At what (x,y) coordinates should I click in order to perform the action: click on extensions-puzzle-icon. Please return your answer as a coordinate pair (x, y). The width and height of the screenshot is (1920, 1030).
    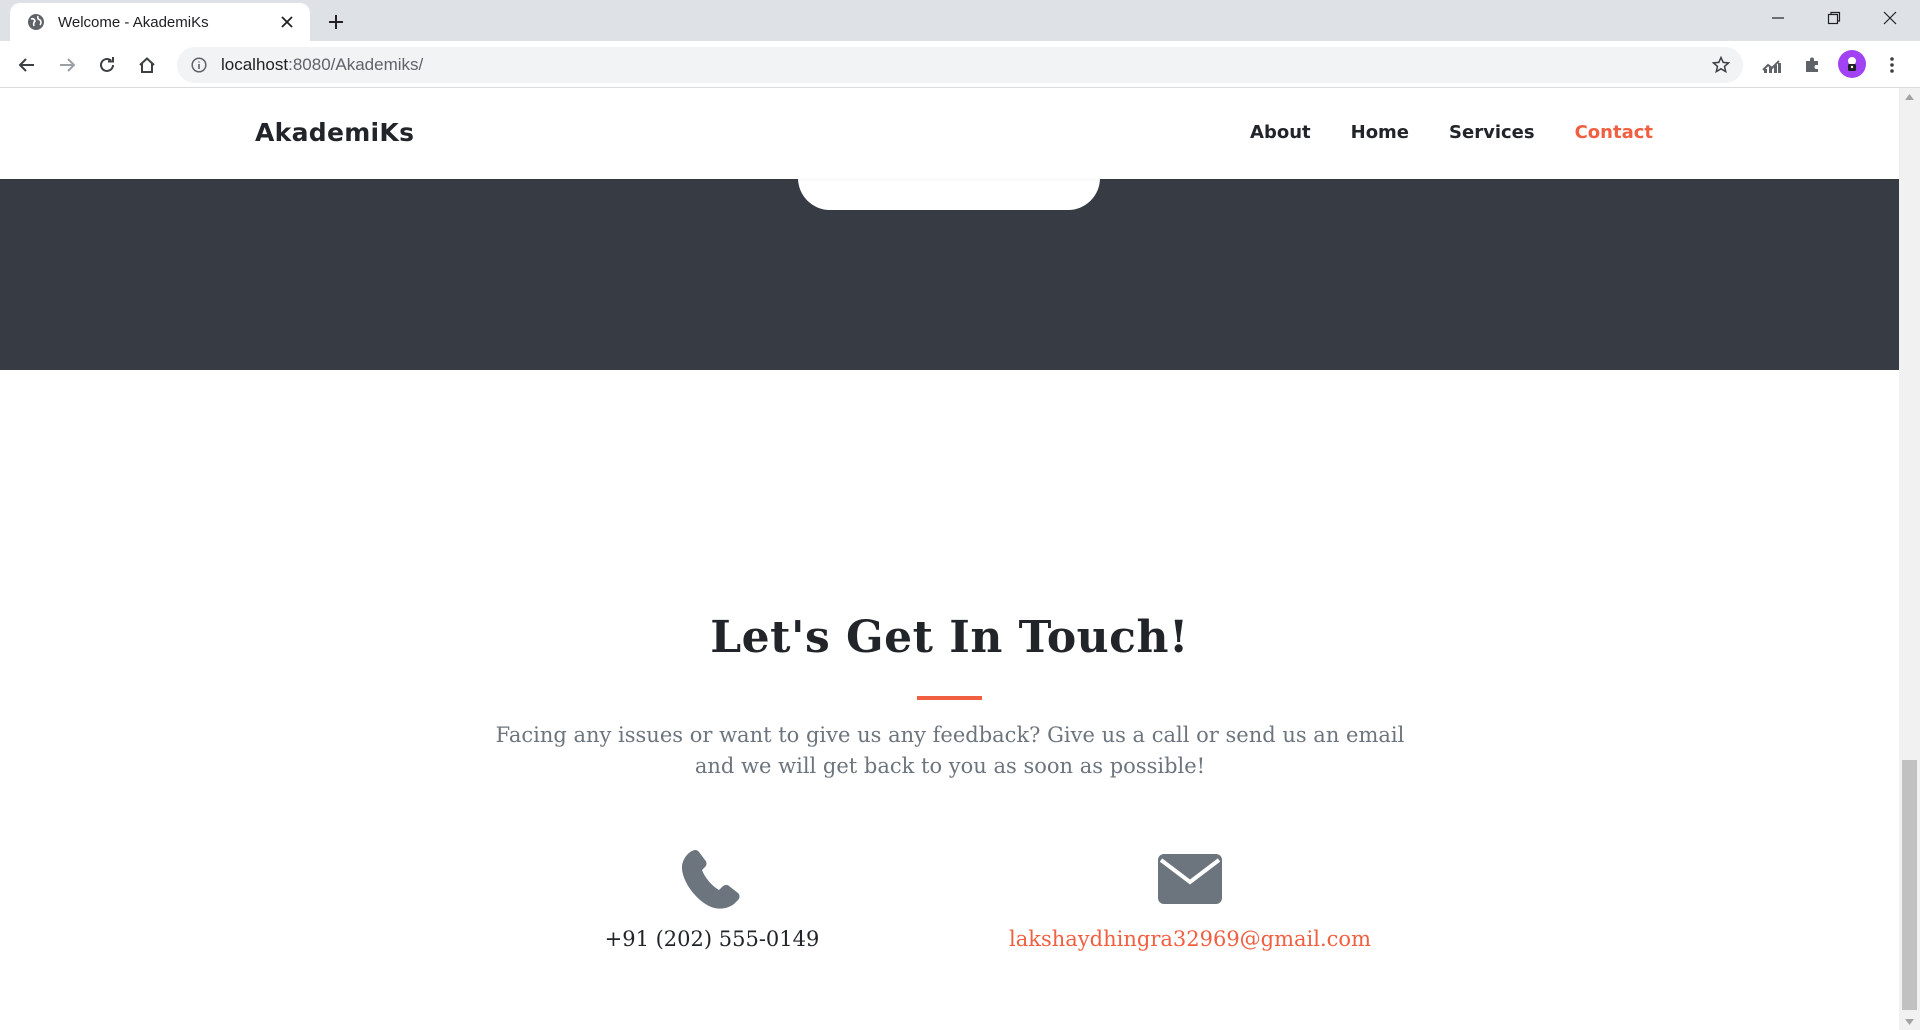
    Looking at the image, I should click on (1812, 65).